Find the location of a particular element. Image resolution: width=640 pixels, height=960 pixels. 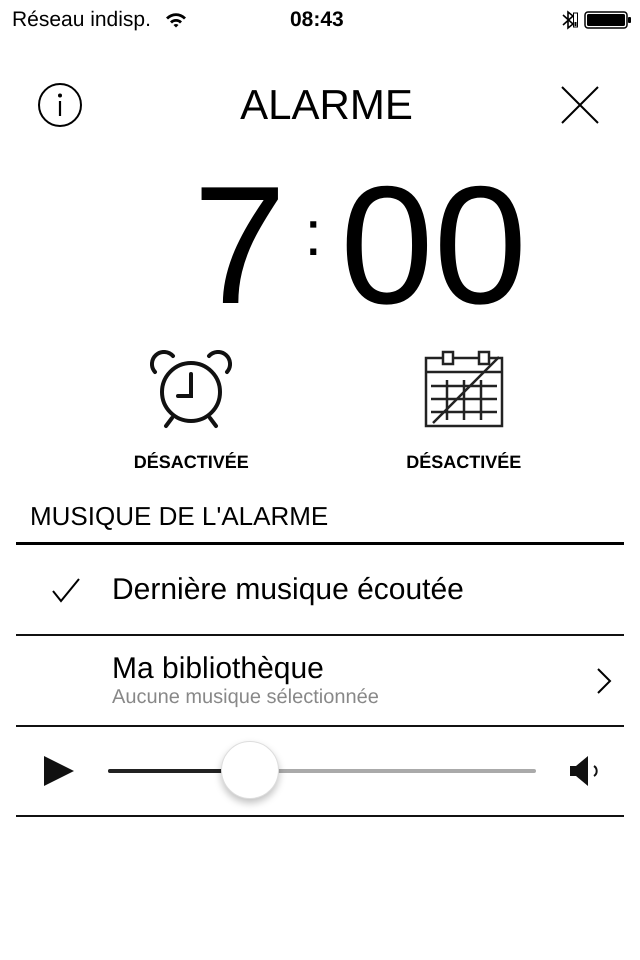

alarm-clock-icon is located at coordinates (191, 390).